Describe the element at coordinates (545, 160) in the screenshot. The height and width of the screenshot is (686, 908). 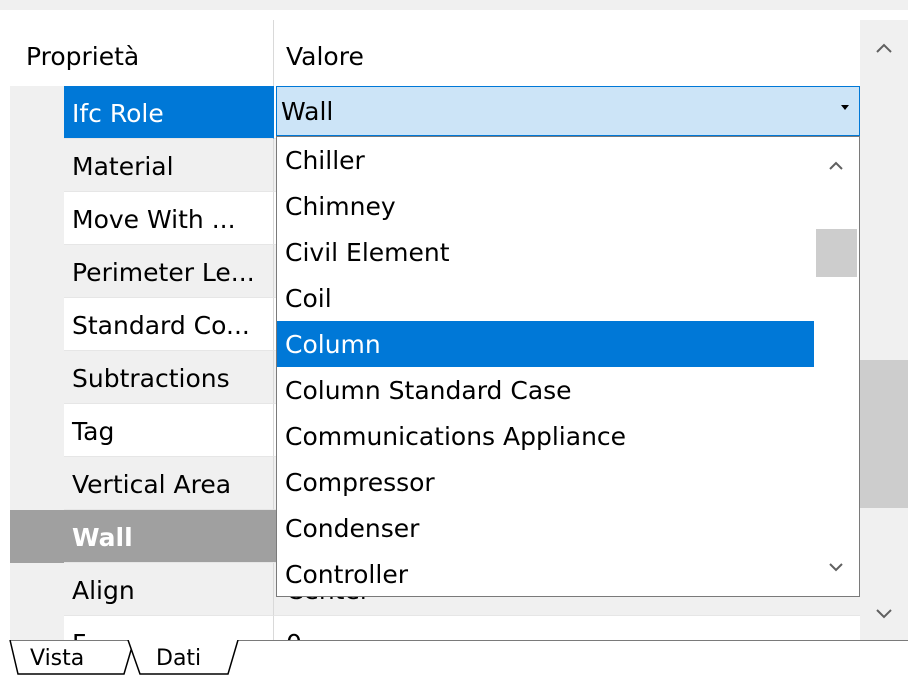
I see `dropdown-option: Chiller` at that location.